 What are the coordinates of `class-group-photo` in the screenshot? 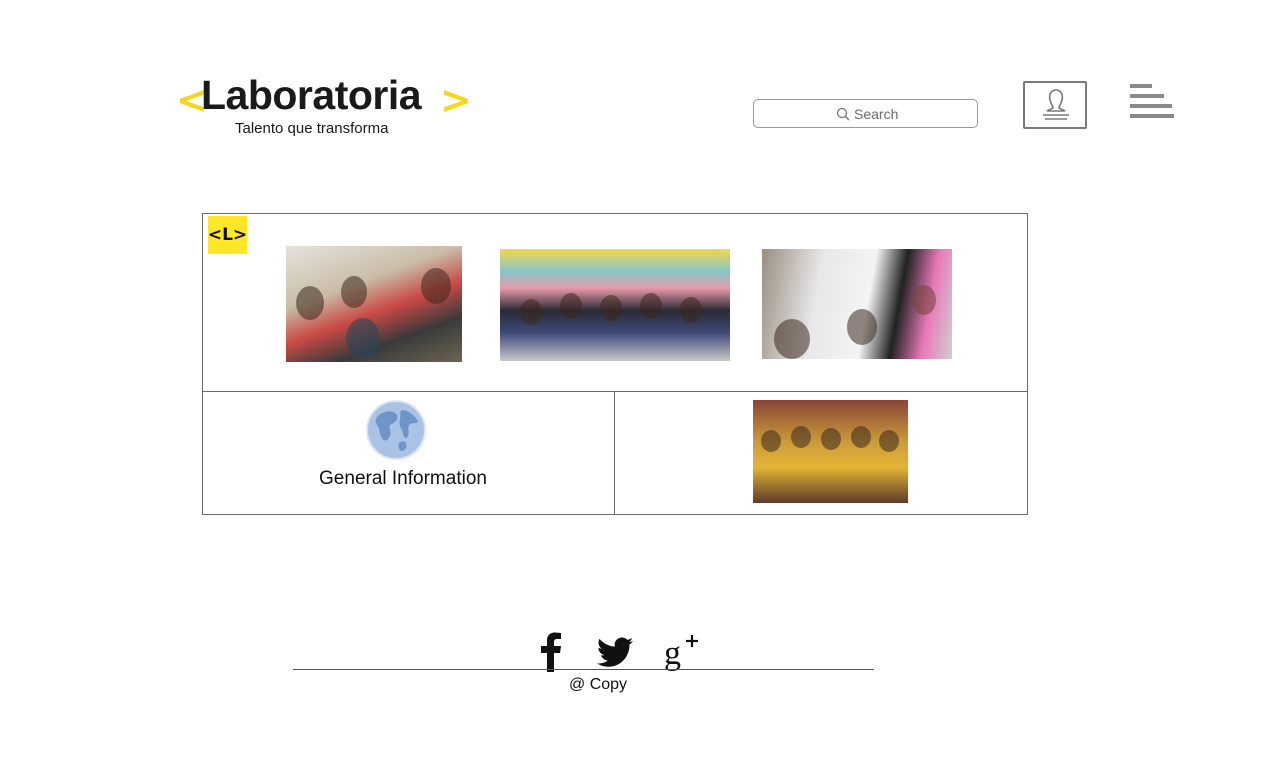 It's located at (615, 305).